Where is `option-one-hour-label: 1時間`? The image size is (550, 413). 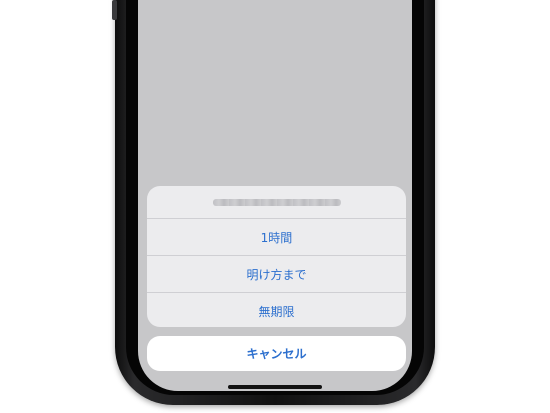
option-one-hour-label: 1時間 is located at coordinates (276, 237).